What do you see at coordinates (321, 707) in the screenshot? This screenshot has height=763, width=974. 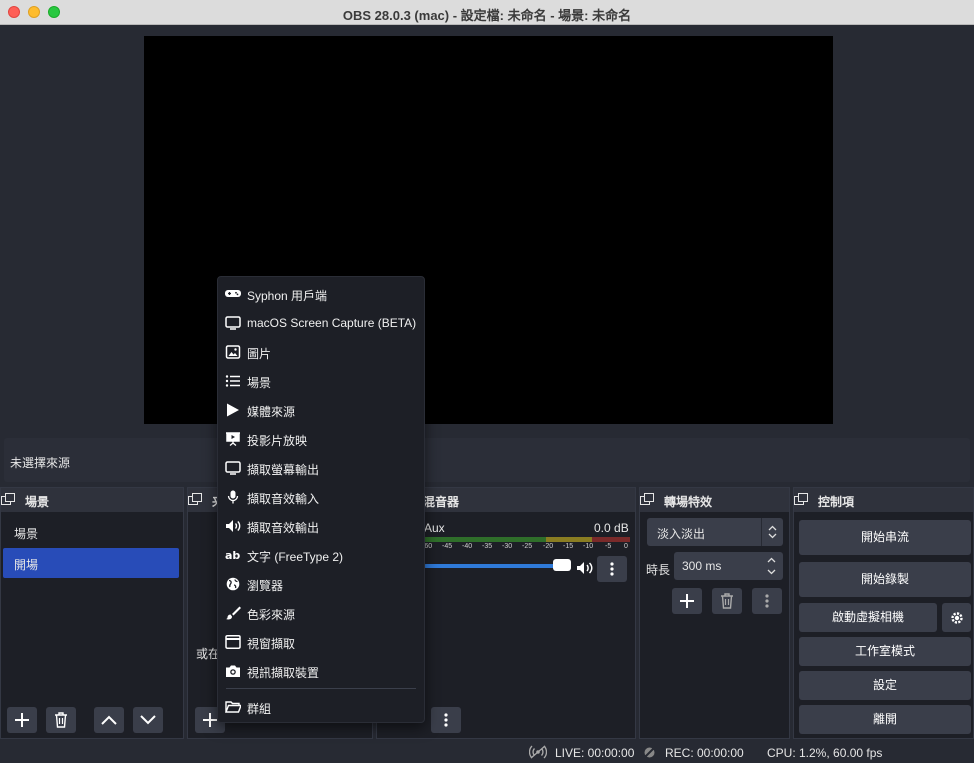 I see `menu-item-group: 群組` at bounding box center [321, 707].